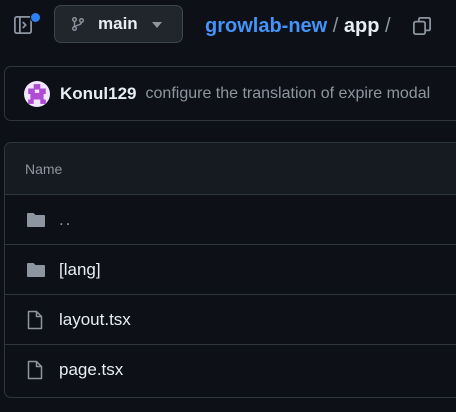 The width and height of the screenshot is (456, 412). Describe the element at coordinates (65, 220) in the screenshot. I see `file-name: ..` at that location.